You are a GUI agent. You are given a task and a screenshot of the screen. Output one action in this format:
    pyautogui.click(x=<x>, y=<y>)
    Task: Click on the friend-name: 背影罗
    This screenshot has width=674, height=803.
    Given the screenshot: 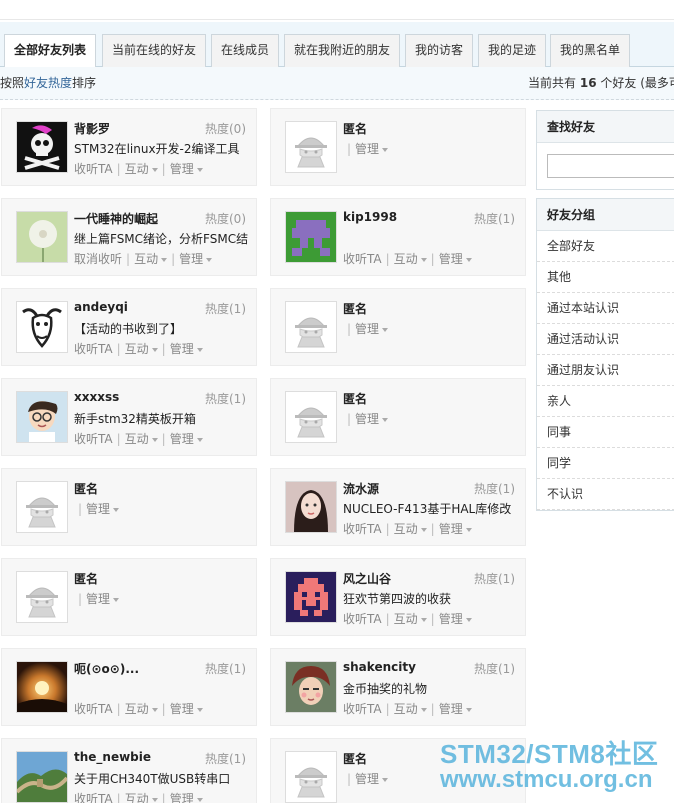 What is the action you would take?
    pyautogui.click(x=92, y=128)
    